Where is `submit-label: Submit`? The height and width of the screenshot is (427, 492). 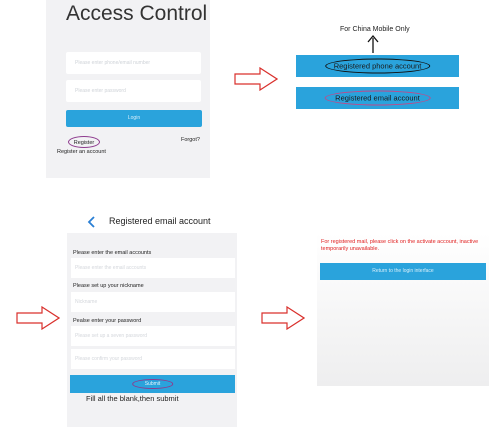 submit-label: Submit is located at coordinates (152, 384).